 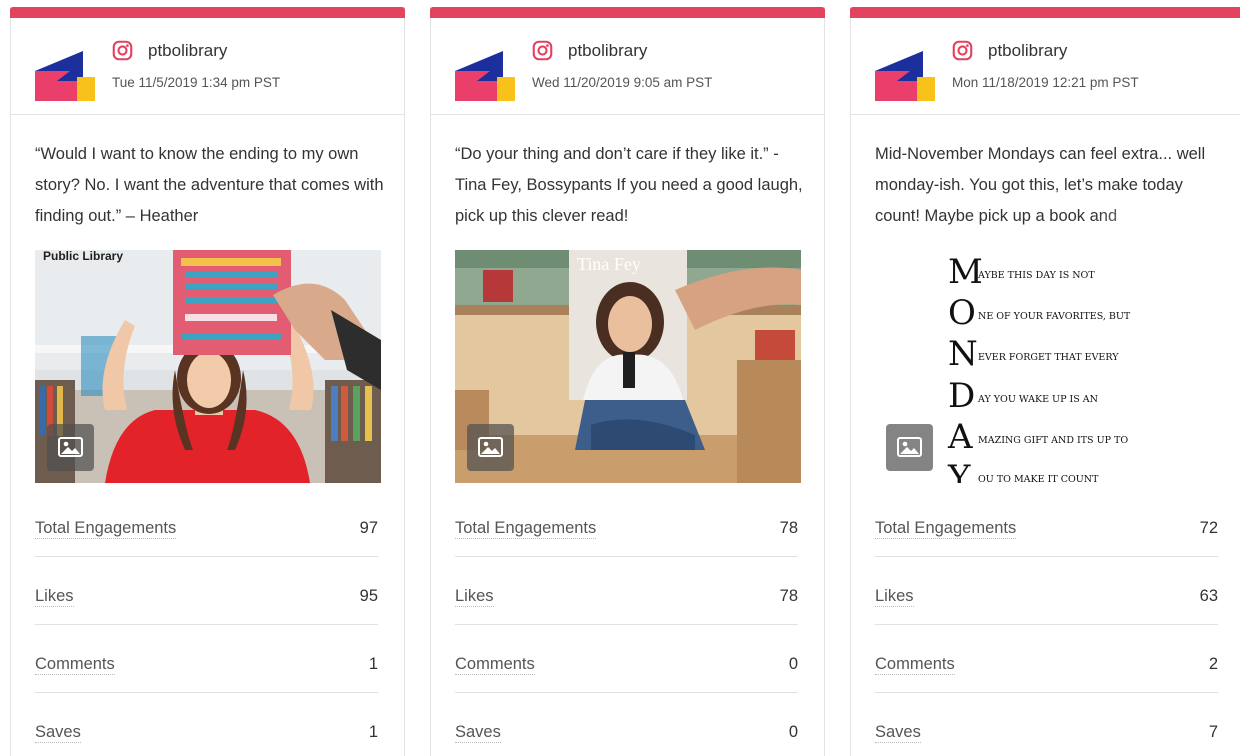 What do you see at coordinates (1045, 82) in the screenshot?
I see `post-timestamp: Mon 11/18/2019 12:21 pm PST` at bounding box center [1045, 82].